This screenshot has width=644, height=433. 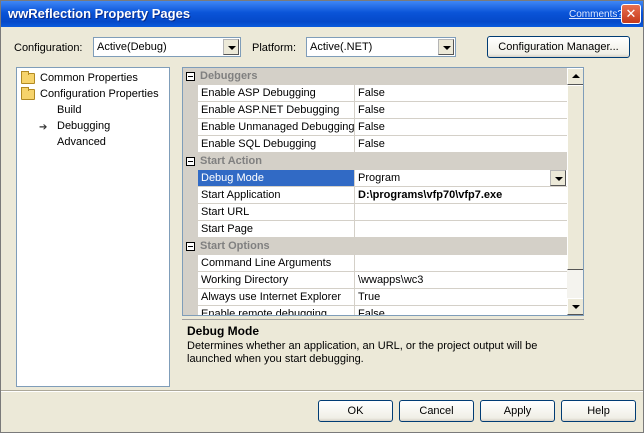 What do you see at coordinates (276, 195) in the screenshot?
I see `property-name: Start Application` at bounding box center [276, 195].